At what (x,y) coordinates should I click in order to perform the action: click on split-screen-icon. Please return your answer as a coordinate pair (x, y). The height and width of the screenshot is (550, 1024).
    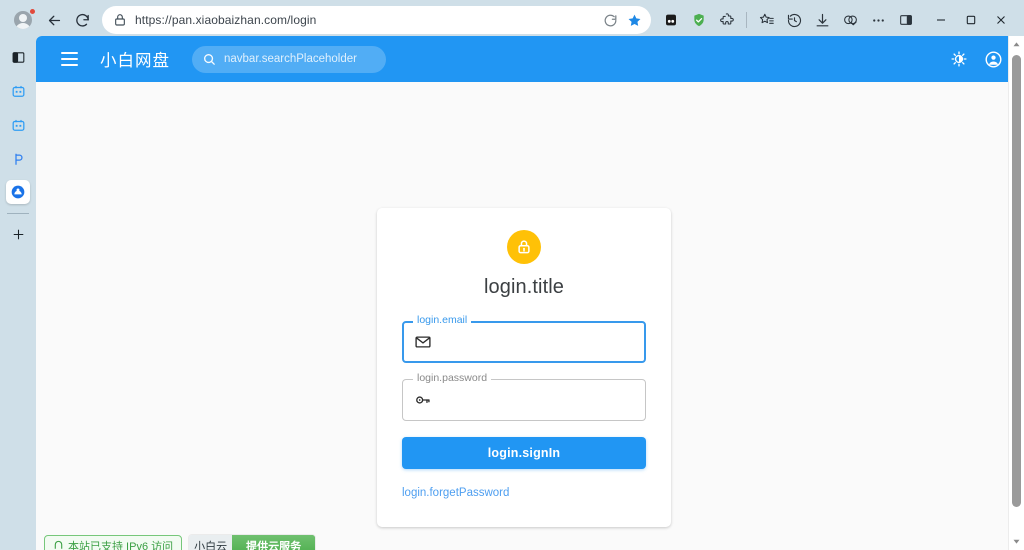
    Looking at the image, I should click on (906, 20).